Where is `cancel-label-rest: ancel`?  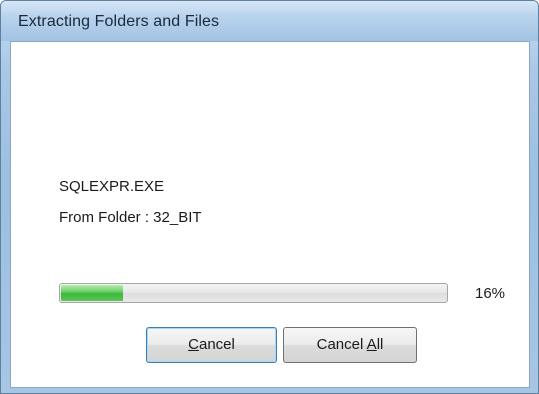 cancel-label-rest: ancel is located at coordinates (216, 344).